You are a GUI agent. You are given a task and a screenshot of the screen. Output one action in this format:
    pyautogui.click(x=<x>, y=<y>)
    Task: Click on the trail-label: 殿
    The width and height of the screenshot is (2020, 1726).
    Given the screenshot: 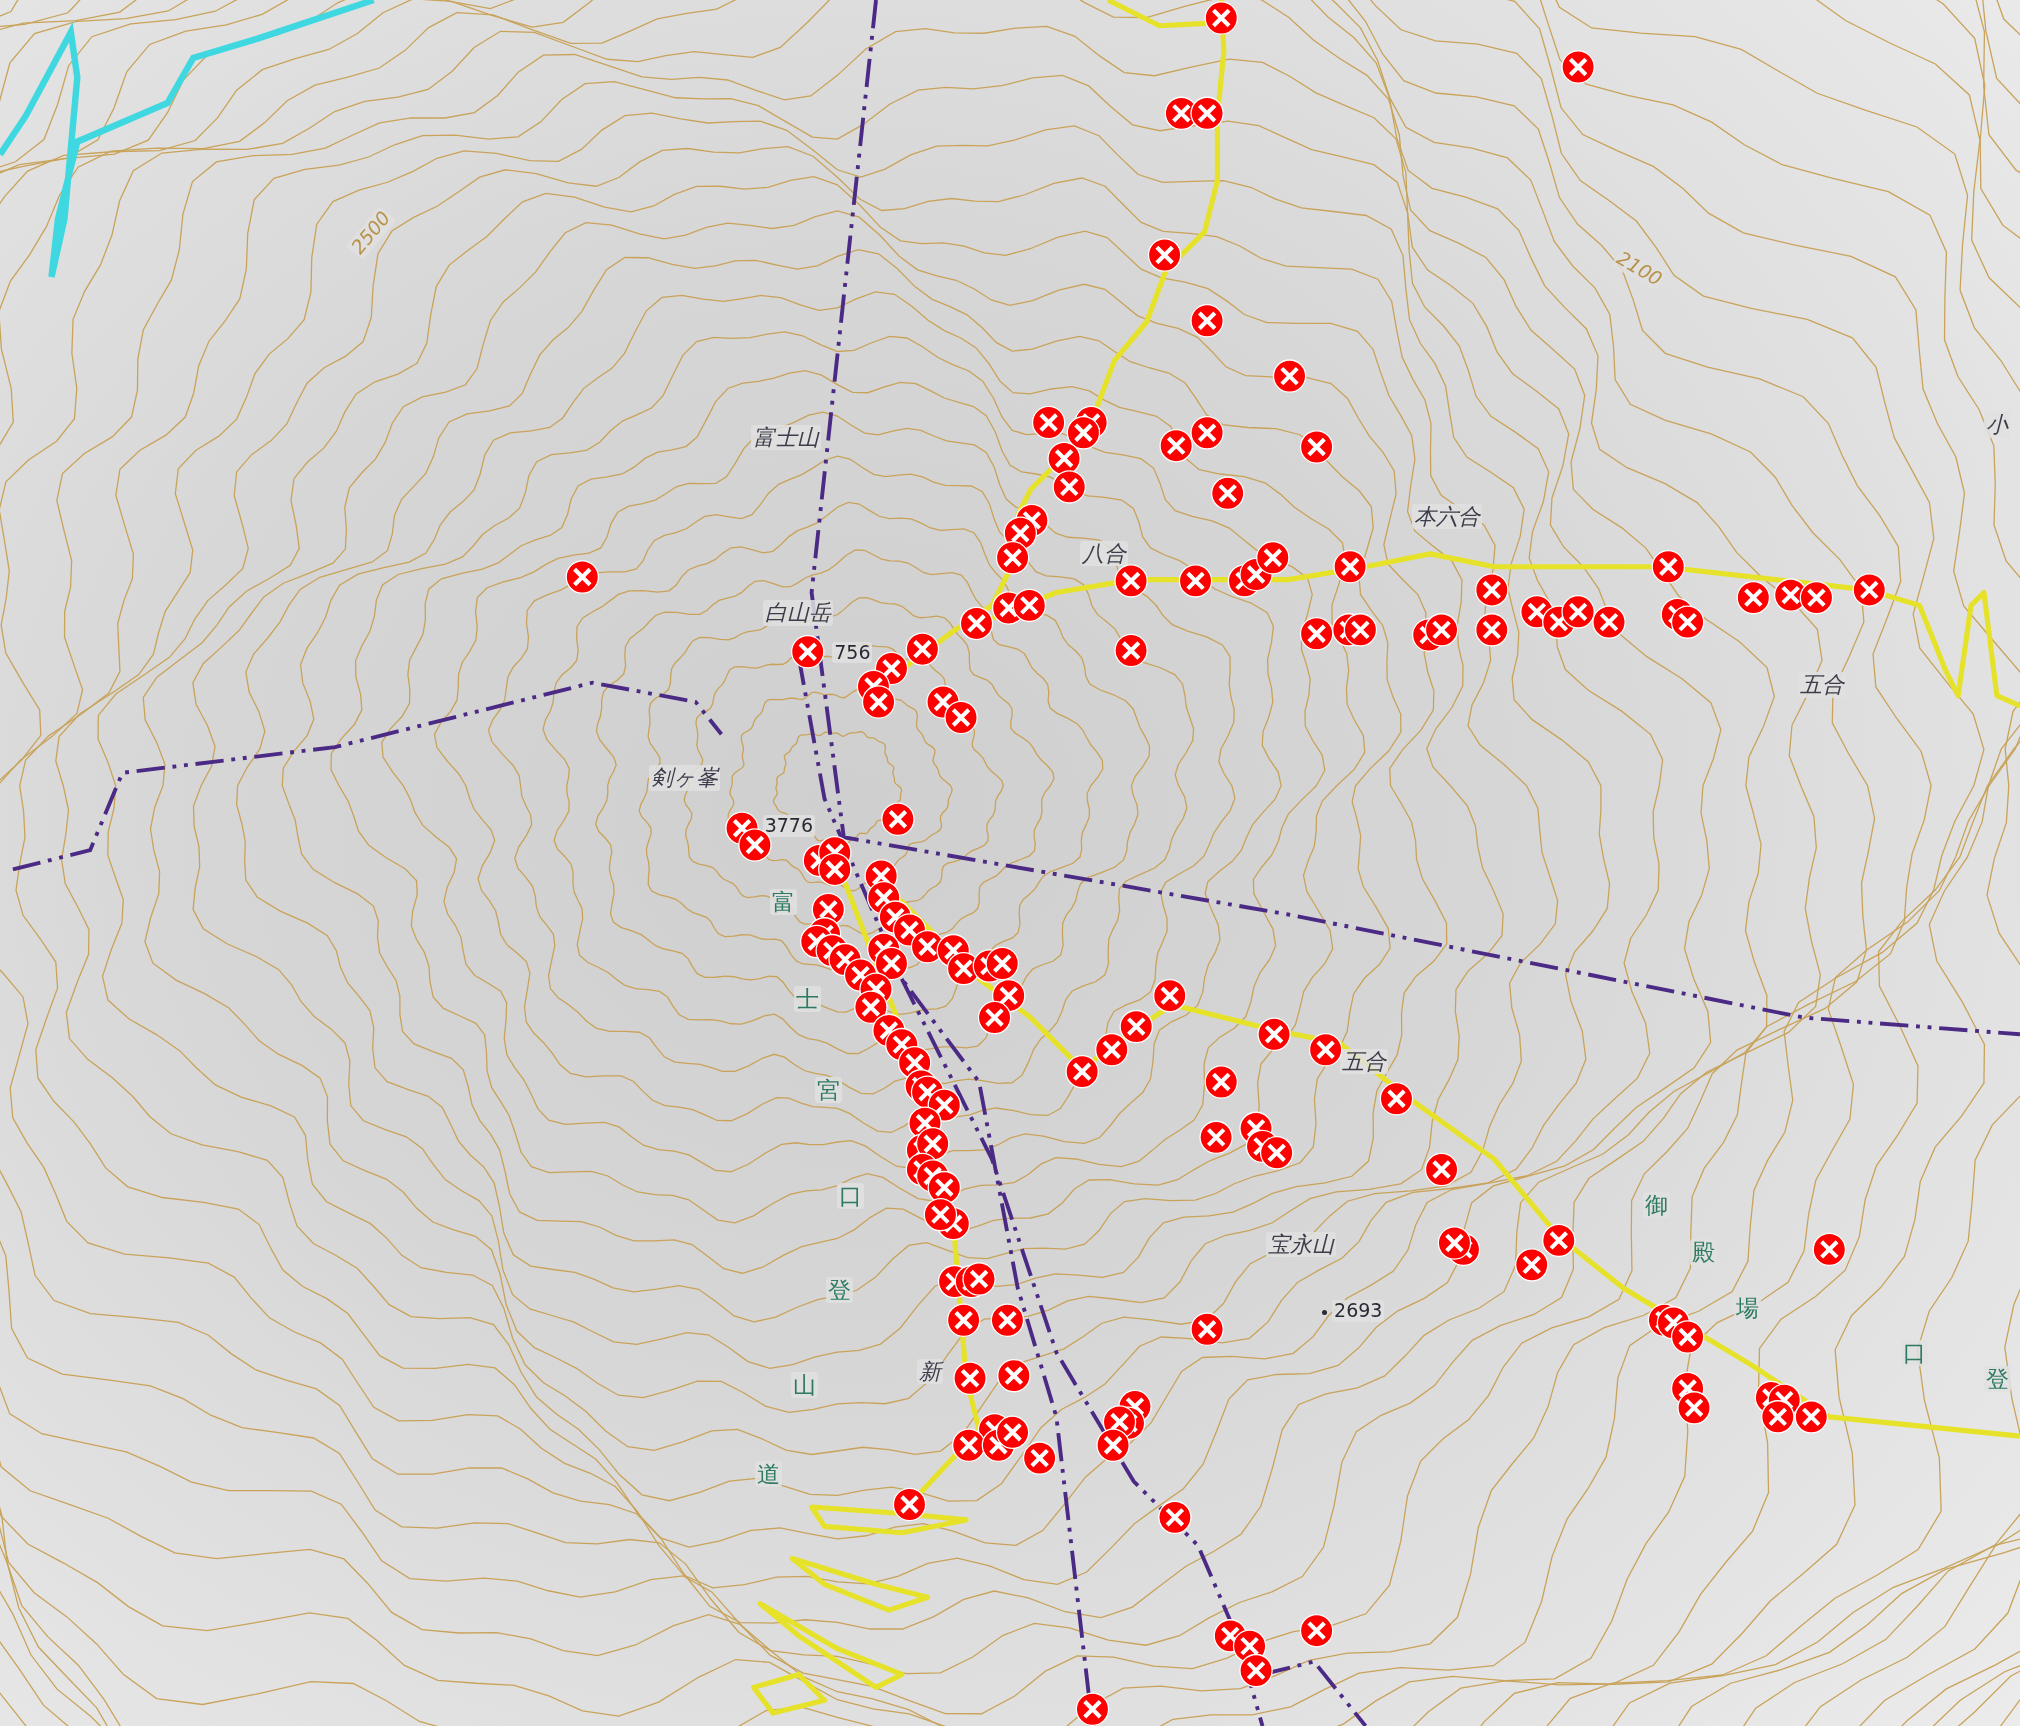 What is the action you would take?
    pyautogui.click(x=1704, y=1252)
    